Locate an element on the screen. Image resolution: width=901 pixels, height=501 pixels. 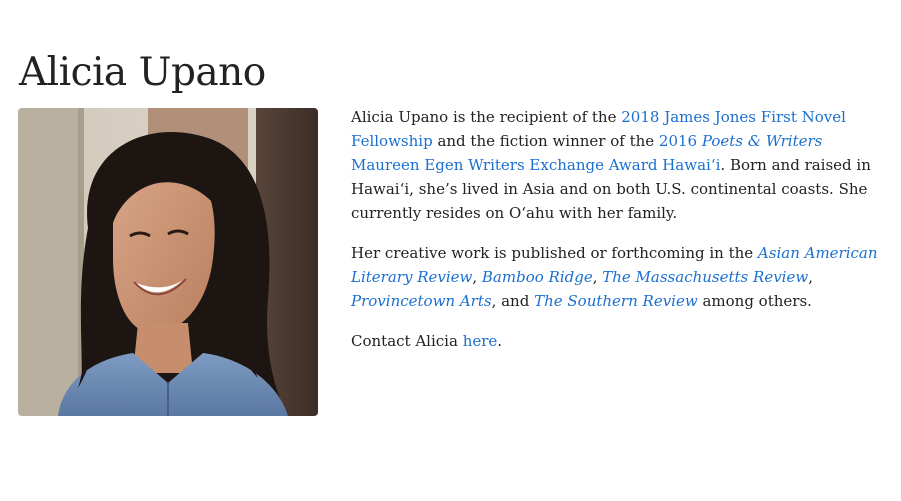
publication-title: Bamboo Ridge is located at coordinates (537, 277).